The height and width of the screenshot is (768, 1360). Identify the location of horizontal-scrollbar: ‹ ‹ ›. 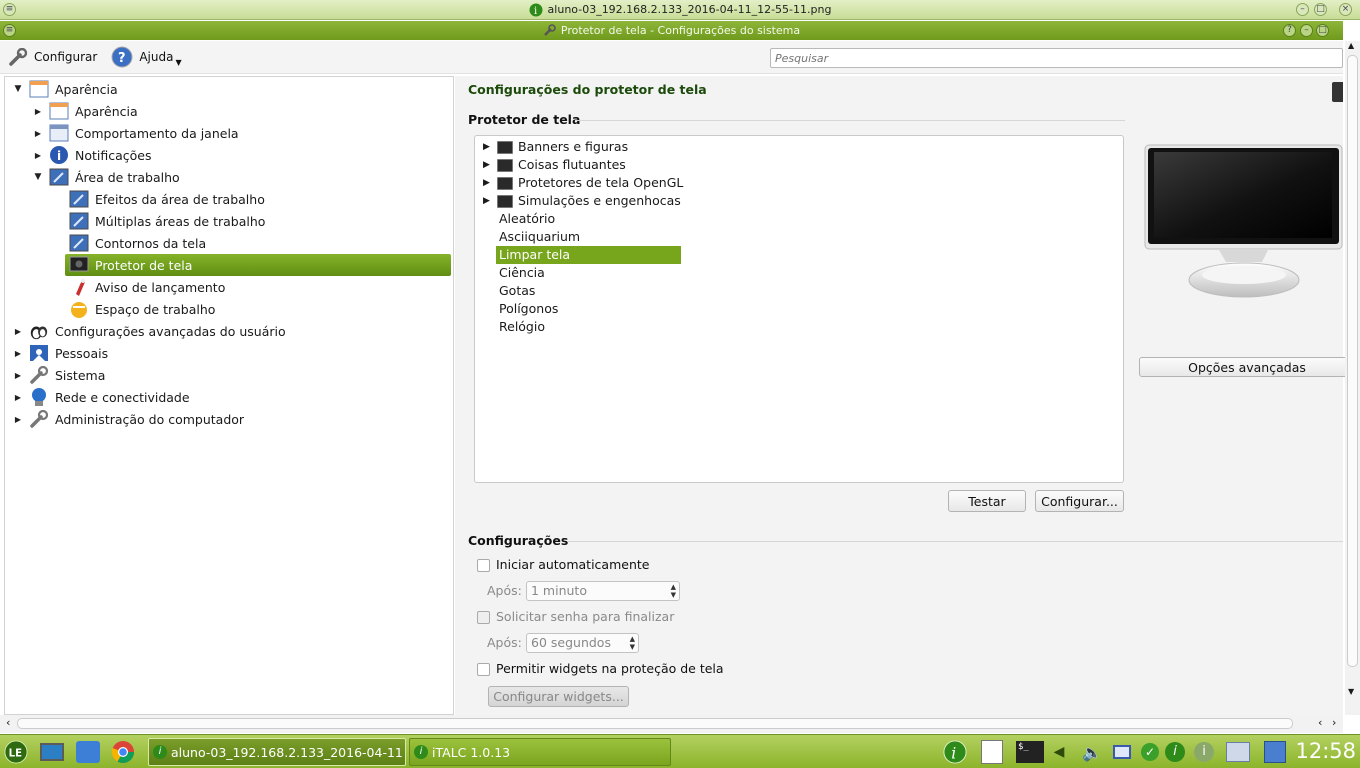
(671, 724).